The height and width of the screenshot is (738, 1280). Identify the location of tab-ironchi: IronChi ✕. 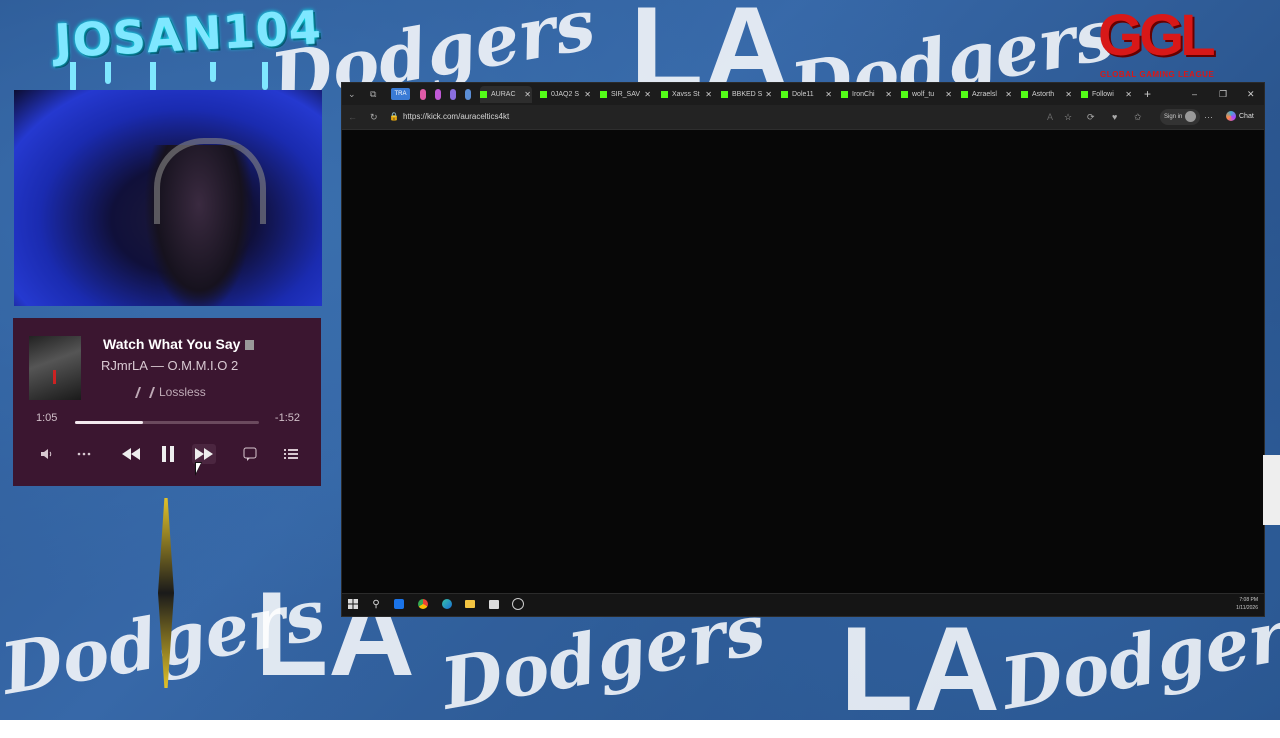
(867, 94).